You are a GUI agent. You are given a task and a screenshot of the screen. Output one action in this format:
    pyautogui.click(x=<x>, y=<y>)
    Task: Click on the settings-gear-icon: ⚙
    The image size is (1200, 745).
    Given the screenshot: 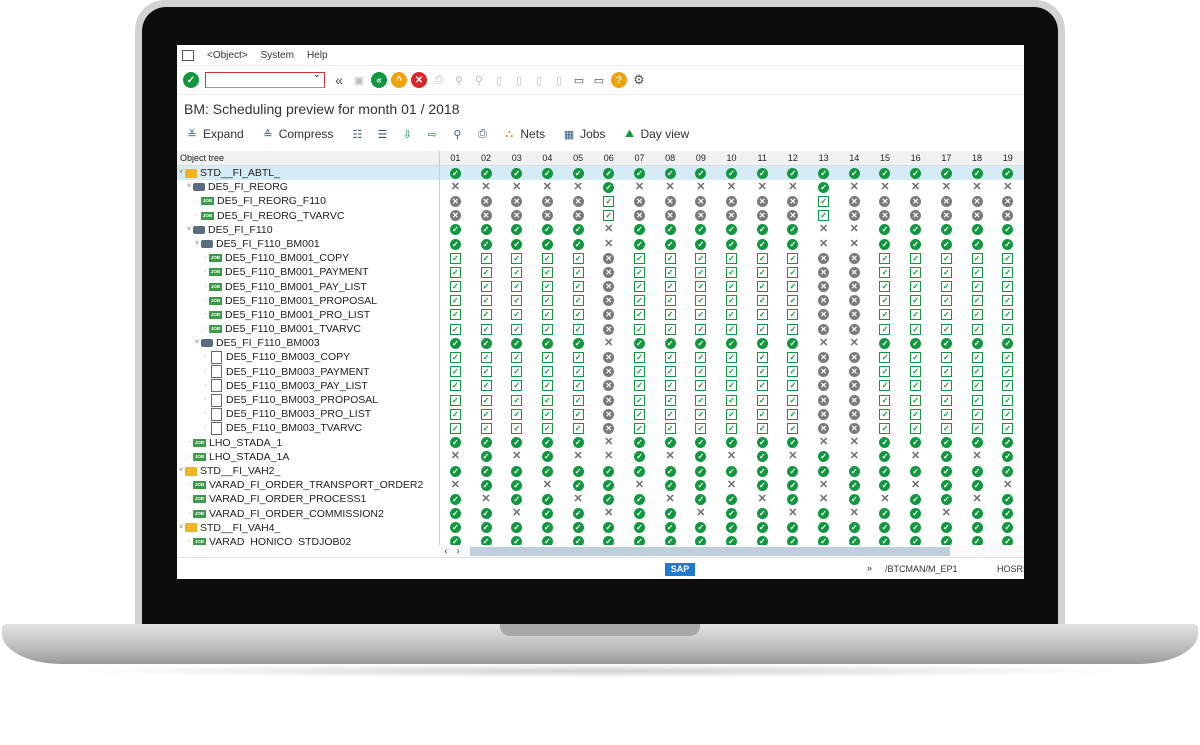 What is the action you would take?
    pyautogui.click(x=639, y=80)
    